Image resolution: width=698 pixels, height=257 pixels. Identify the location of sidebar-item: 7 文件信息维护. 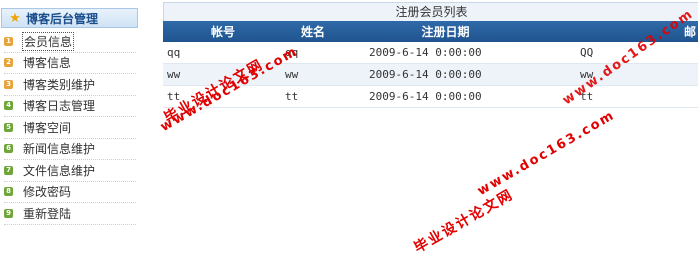
(70, 171).